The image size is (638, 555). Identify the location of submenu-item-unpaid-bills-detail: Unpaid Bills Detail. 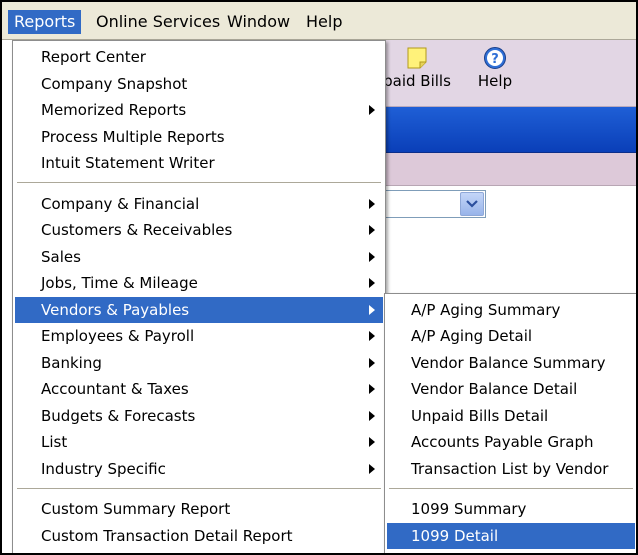
(511, 416).